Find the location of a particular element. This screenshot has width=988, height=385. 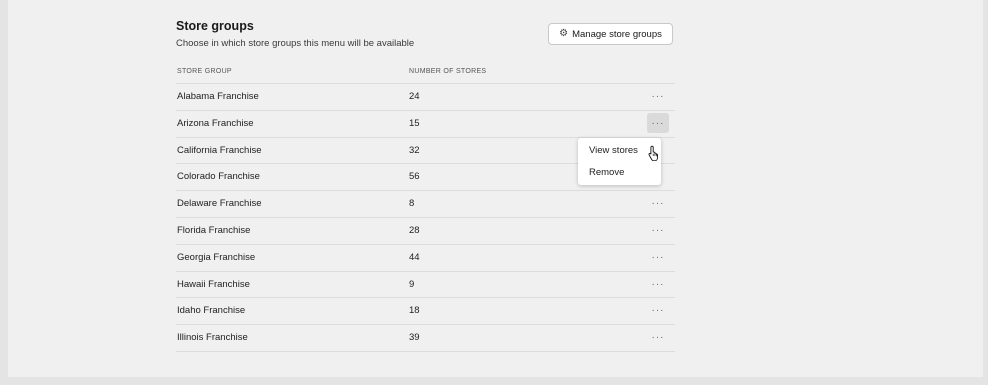

store-group-name: Colorado Franchise is located at coordinates (218, 177).